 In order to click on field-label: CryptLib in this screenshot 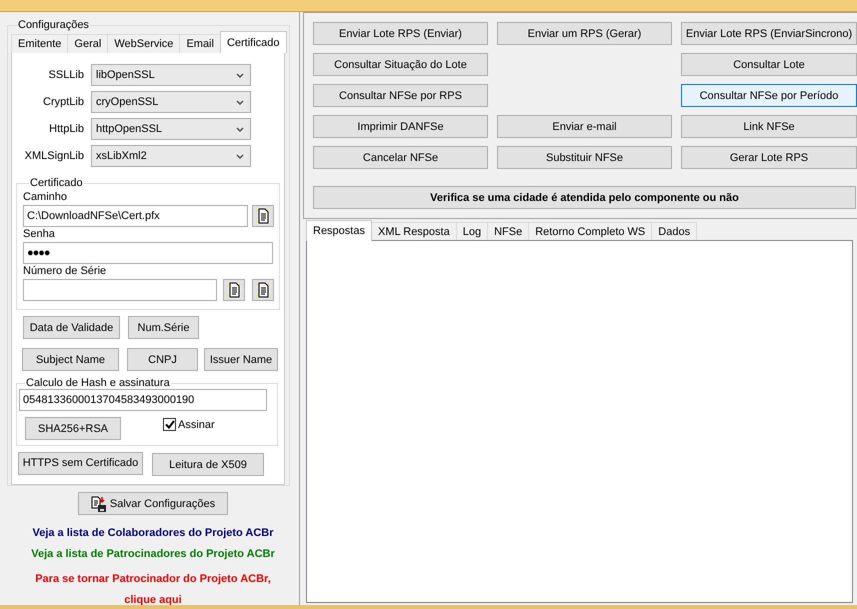, I will do `click(63, 102)`.